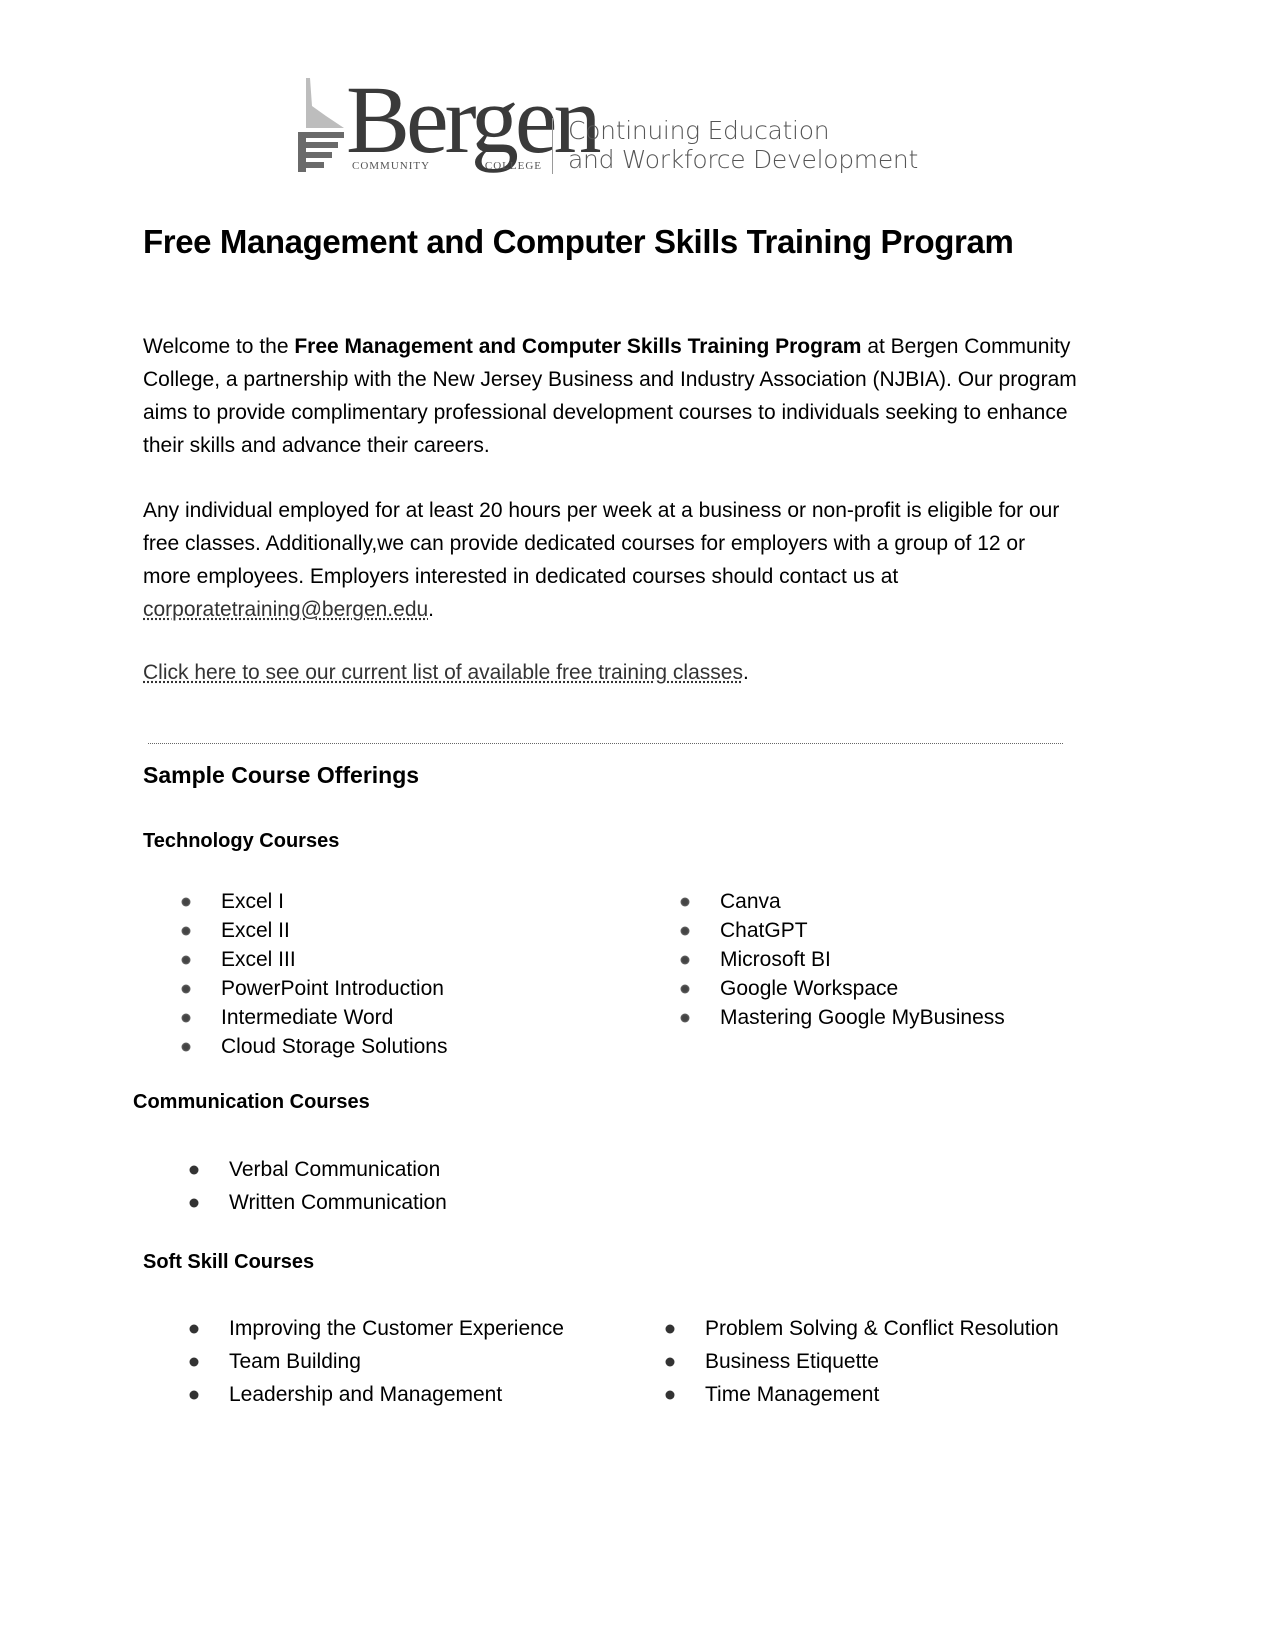 This screenshot has height=1650, width=1275. Describe the element at coordinates (775, 959) in the screenshot. I see `course-name: Microsoft BI` at that location.